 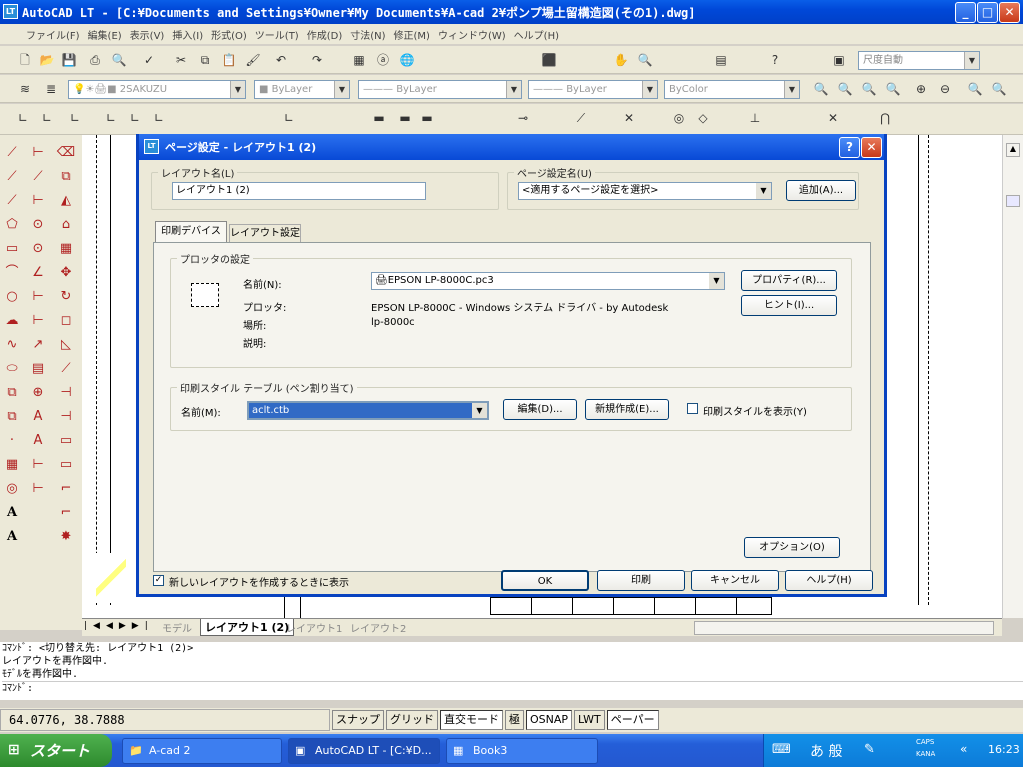 I want to click on menu-edit: 編集(E), so click(x=109, y=34).